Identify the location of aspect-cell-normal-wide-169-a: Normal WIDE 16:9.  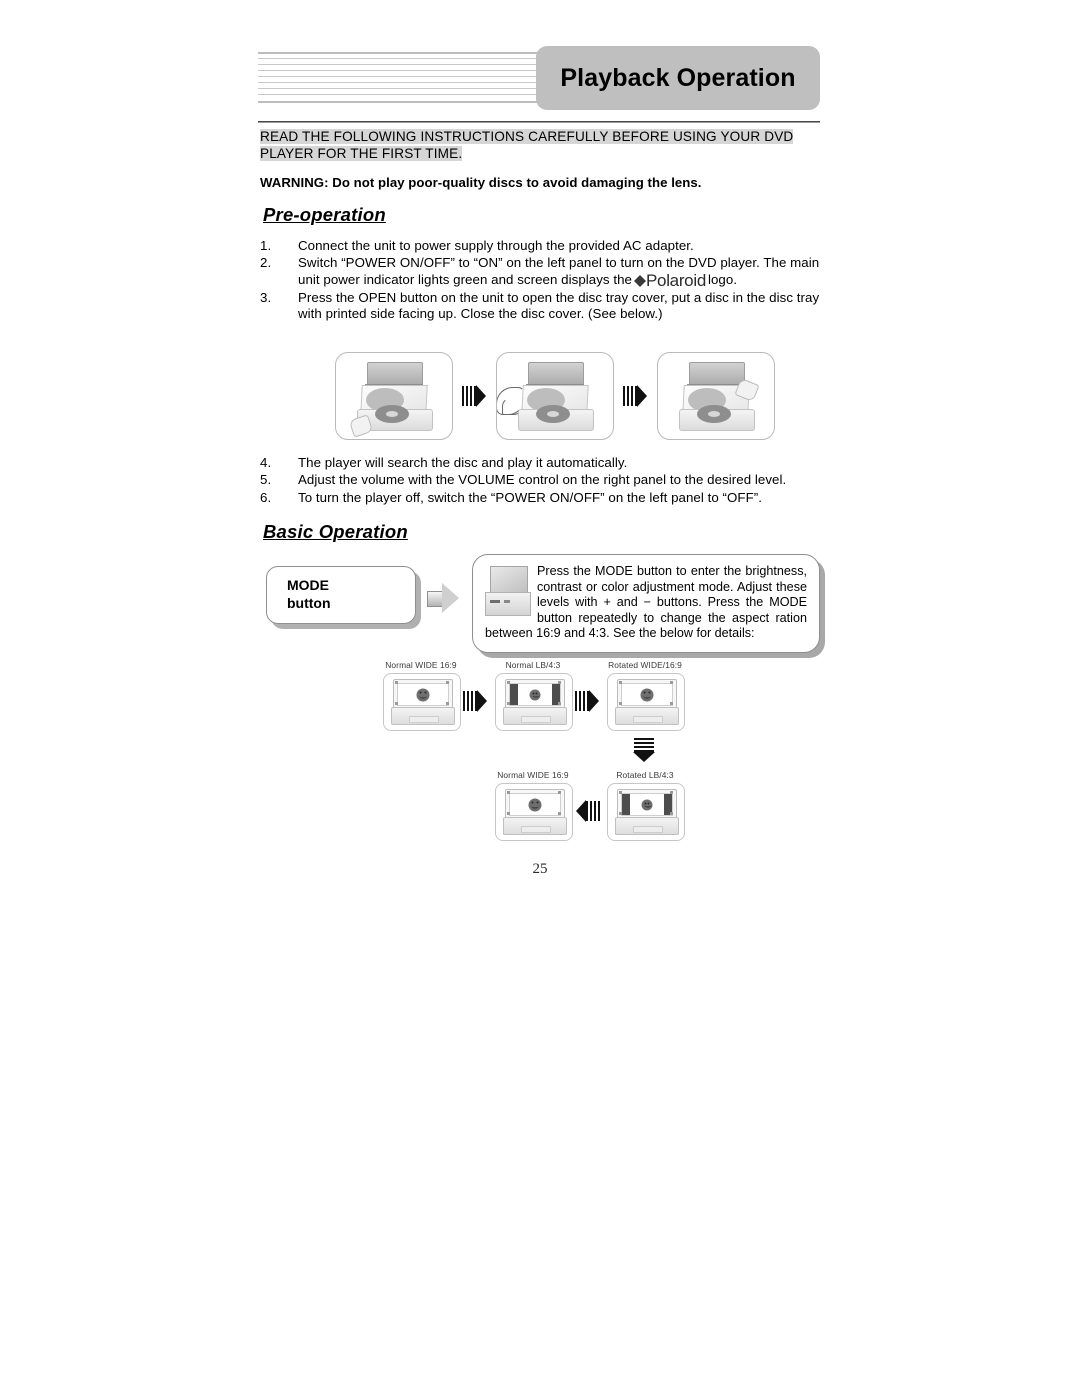
(422, 695).